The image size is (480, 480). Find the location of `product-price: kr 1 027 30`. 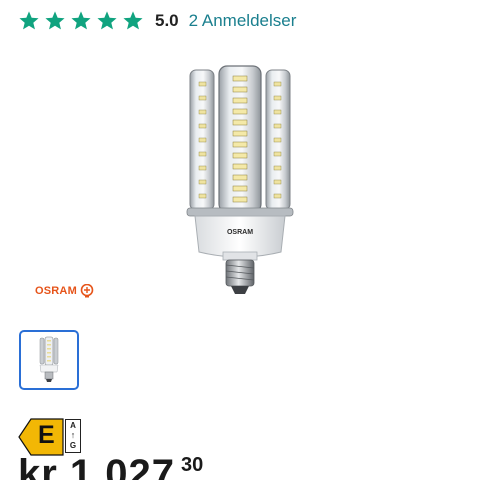

product-price: kr 1 027 30 is located at coordinates (110, 466).